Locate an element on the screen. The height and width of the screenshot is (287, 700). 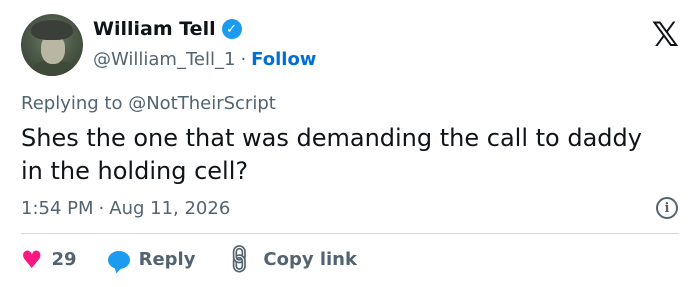
avatar-hat is located at coordinates (52, 30).